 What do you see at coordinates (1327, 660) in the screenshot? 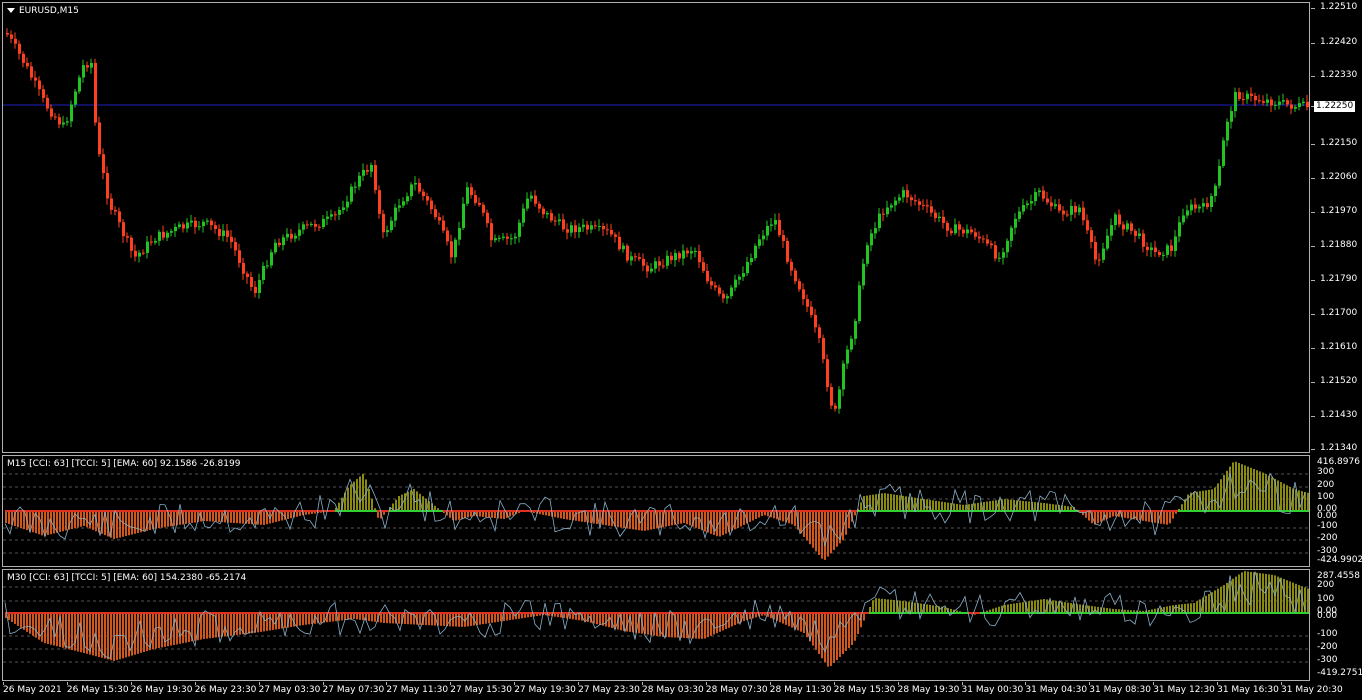
I see `indicator-scale-label: -300` at bounding box center [1327, 660].